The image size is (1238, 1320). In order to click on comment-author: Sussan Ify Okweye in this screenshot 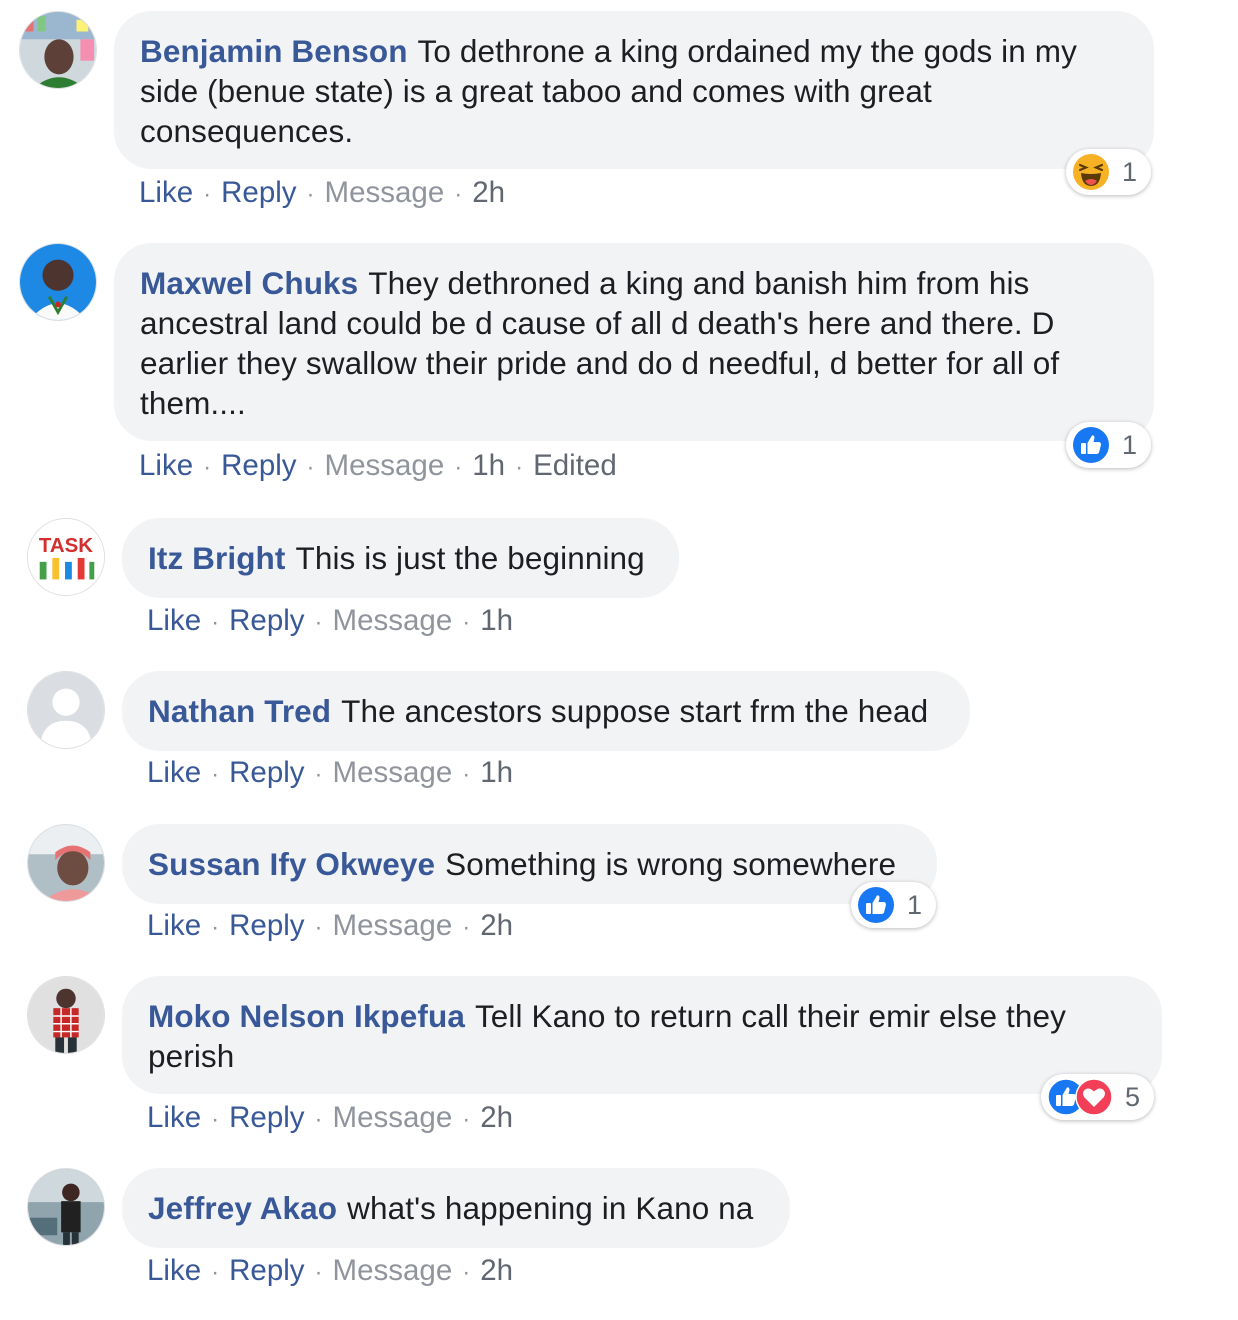, I will do `click(291, 864)`.